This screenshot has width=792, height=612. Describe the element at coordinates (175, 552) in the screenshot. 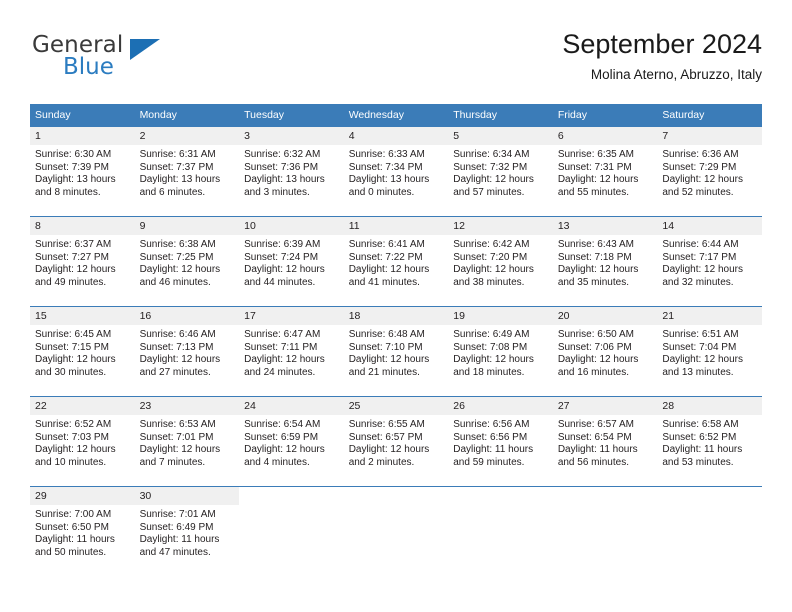

I see `daylight-text-line2: and 47 minutes.` at that location.